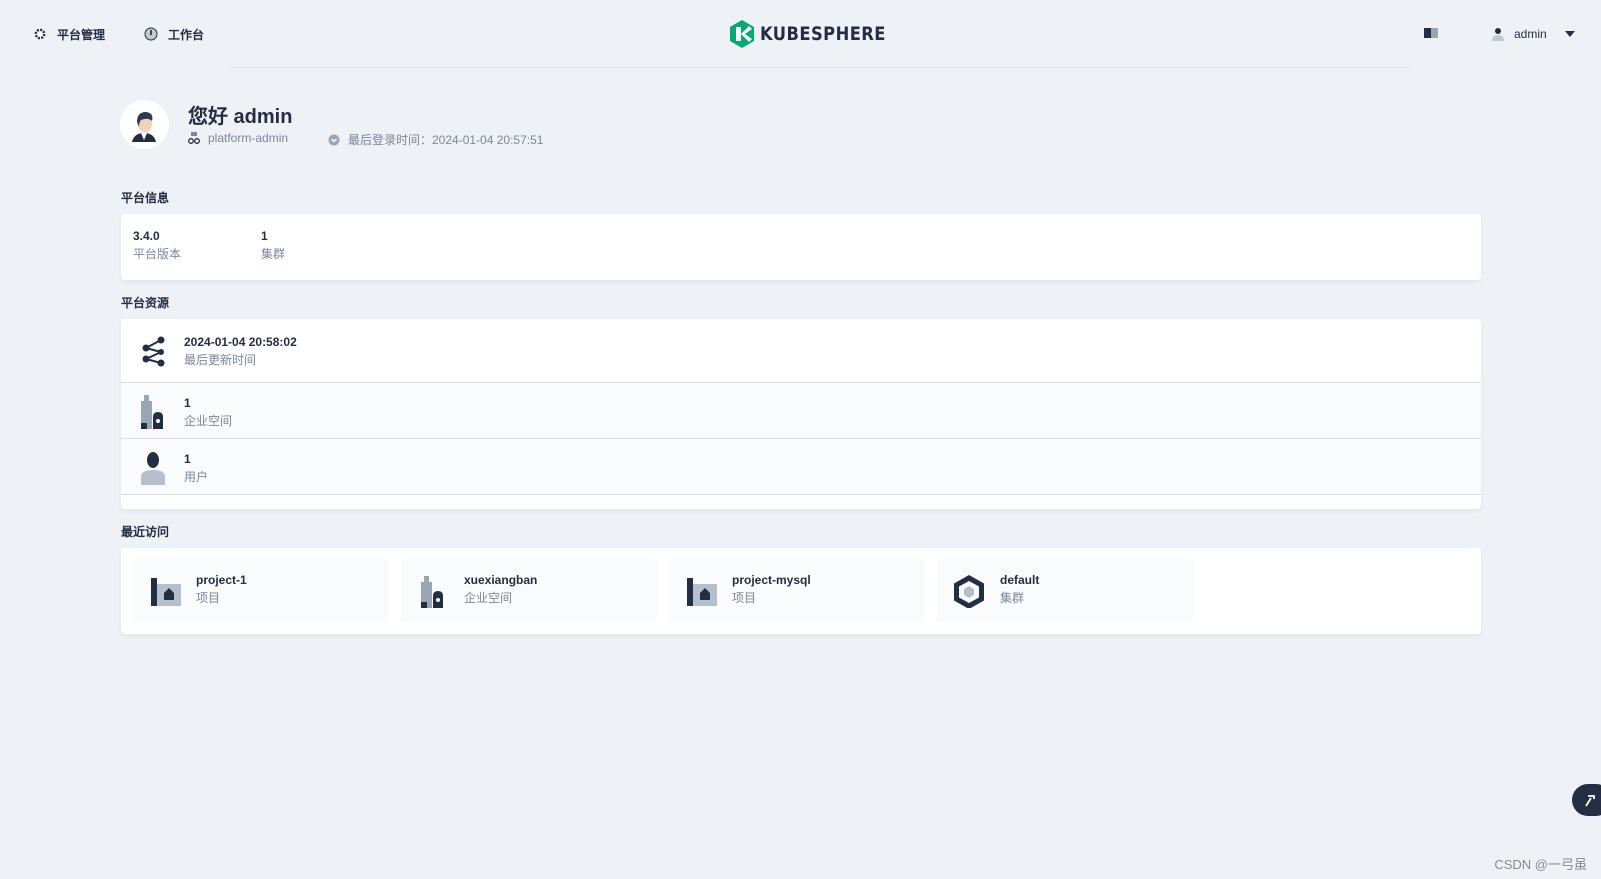  Describe the element at coordinates (220, 360) in the screenshot. I see `last-updated-label: 最后更新时间` at that location.